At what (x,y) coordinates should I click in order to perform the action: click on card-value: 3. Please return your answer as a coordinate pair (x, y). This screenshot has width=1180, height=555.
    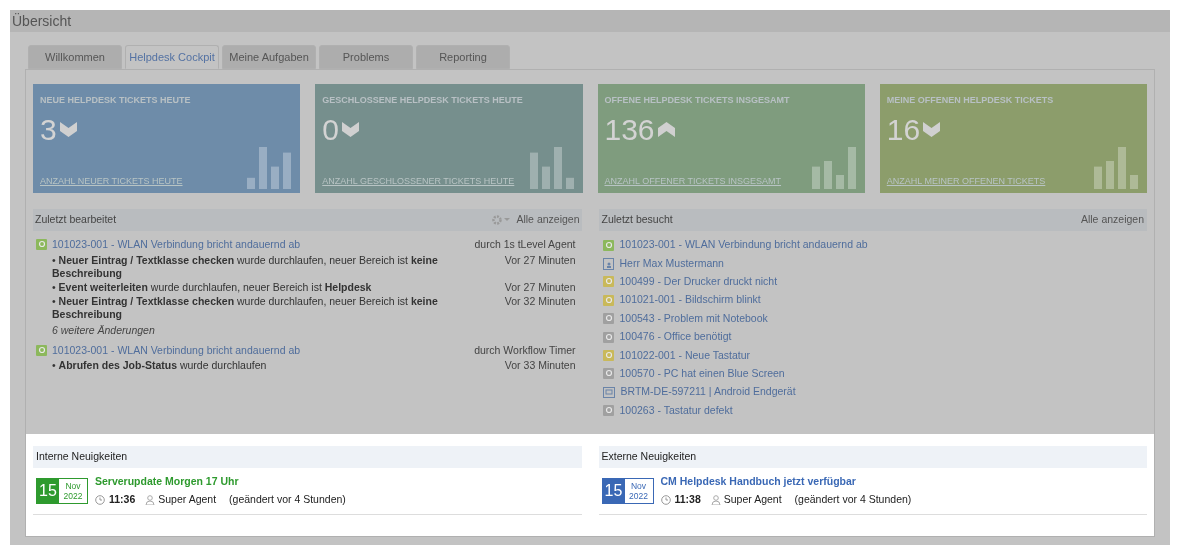
    Looking at the image, I should click on (48, 129).